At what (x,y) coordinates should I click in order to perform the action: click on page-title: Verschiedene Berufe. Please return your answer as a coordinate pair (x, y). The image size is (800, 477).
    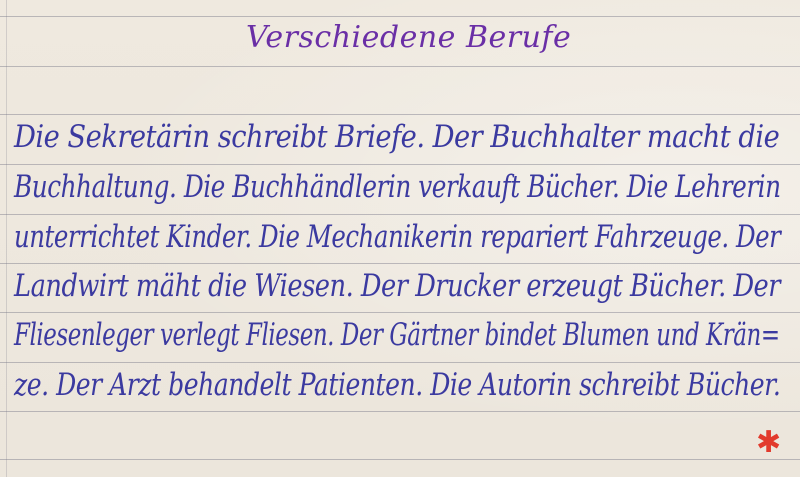
    Looking at the image, I should click on (409, 37).